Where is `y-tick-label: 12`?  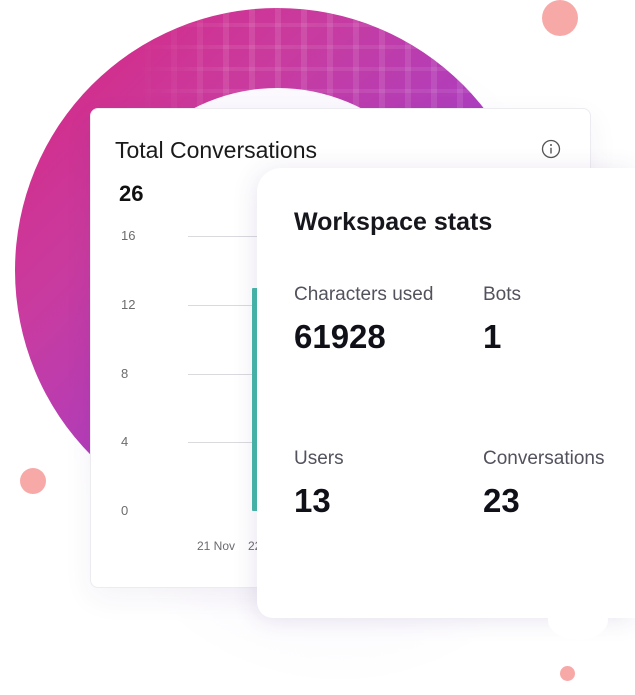 y-tick-label: 12 is located at coordinates (128, 304).